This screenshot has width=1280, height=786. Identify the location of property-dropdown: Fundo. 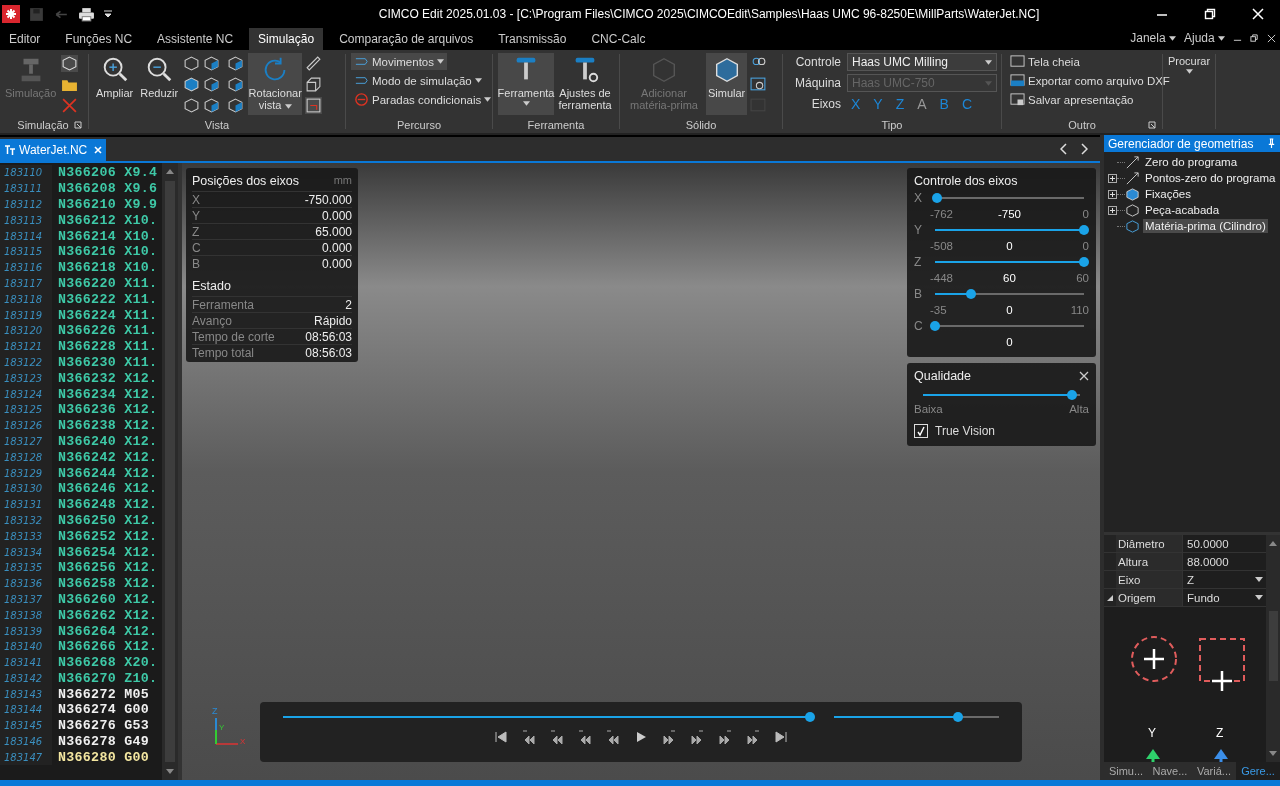
(1224, 597).